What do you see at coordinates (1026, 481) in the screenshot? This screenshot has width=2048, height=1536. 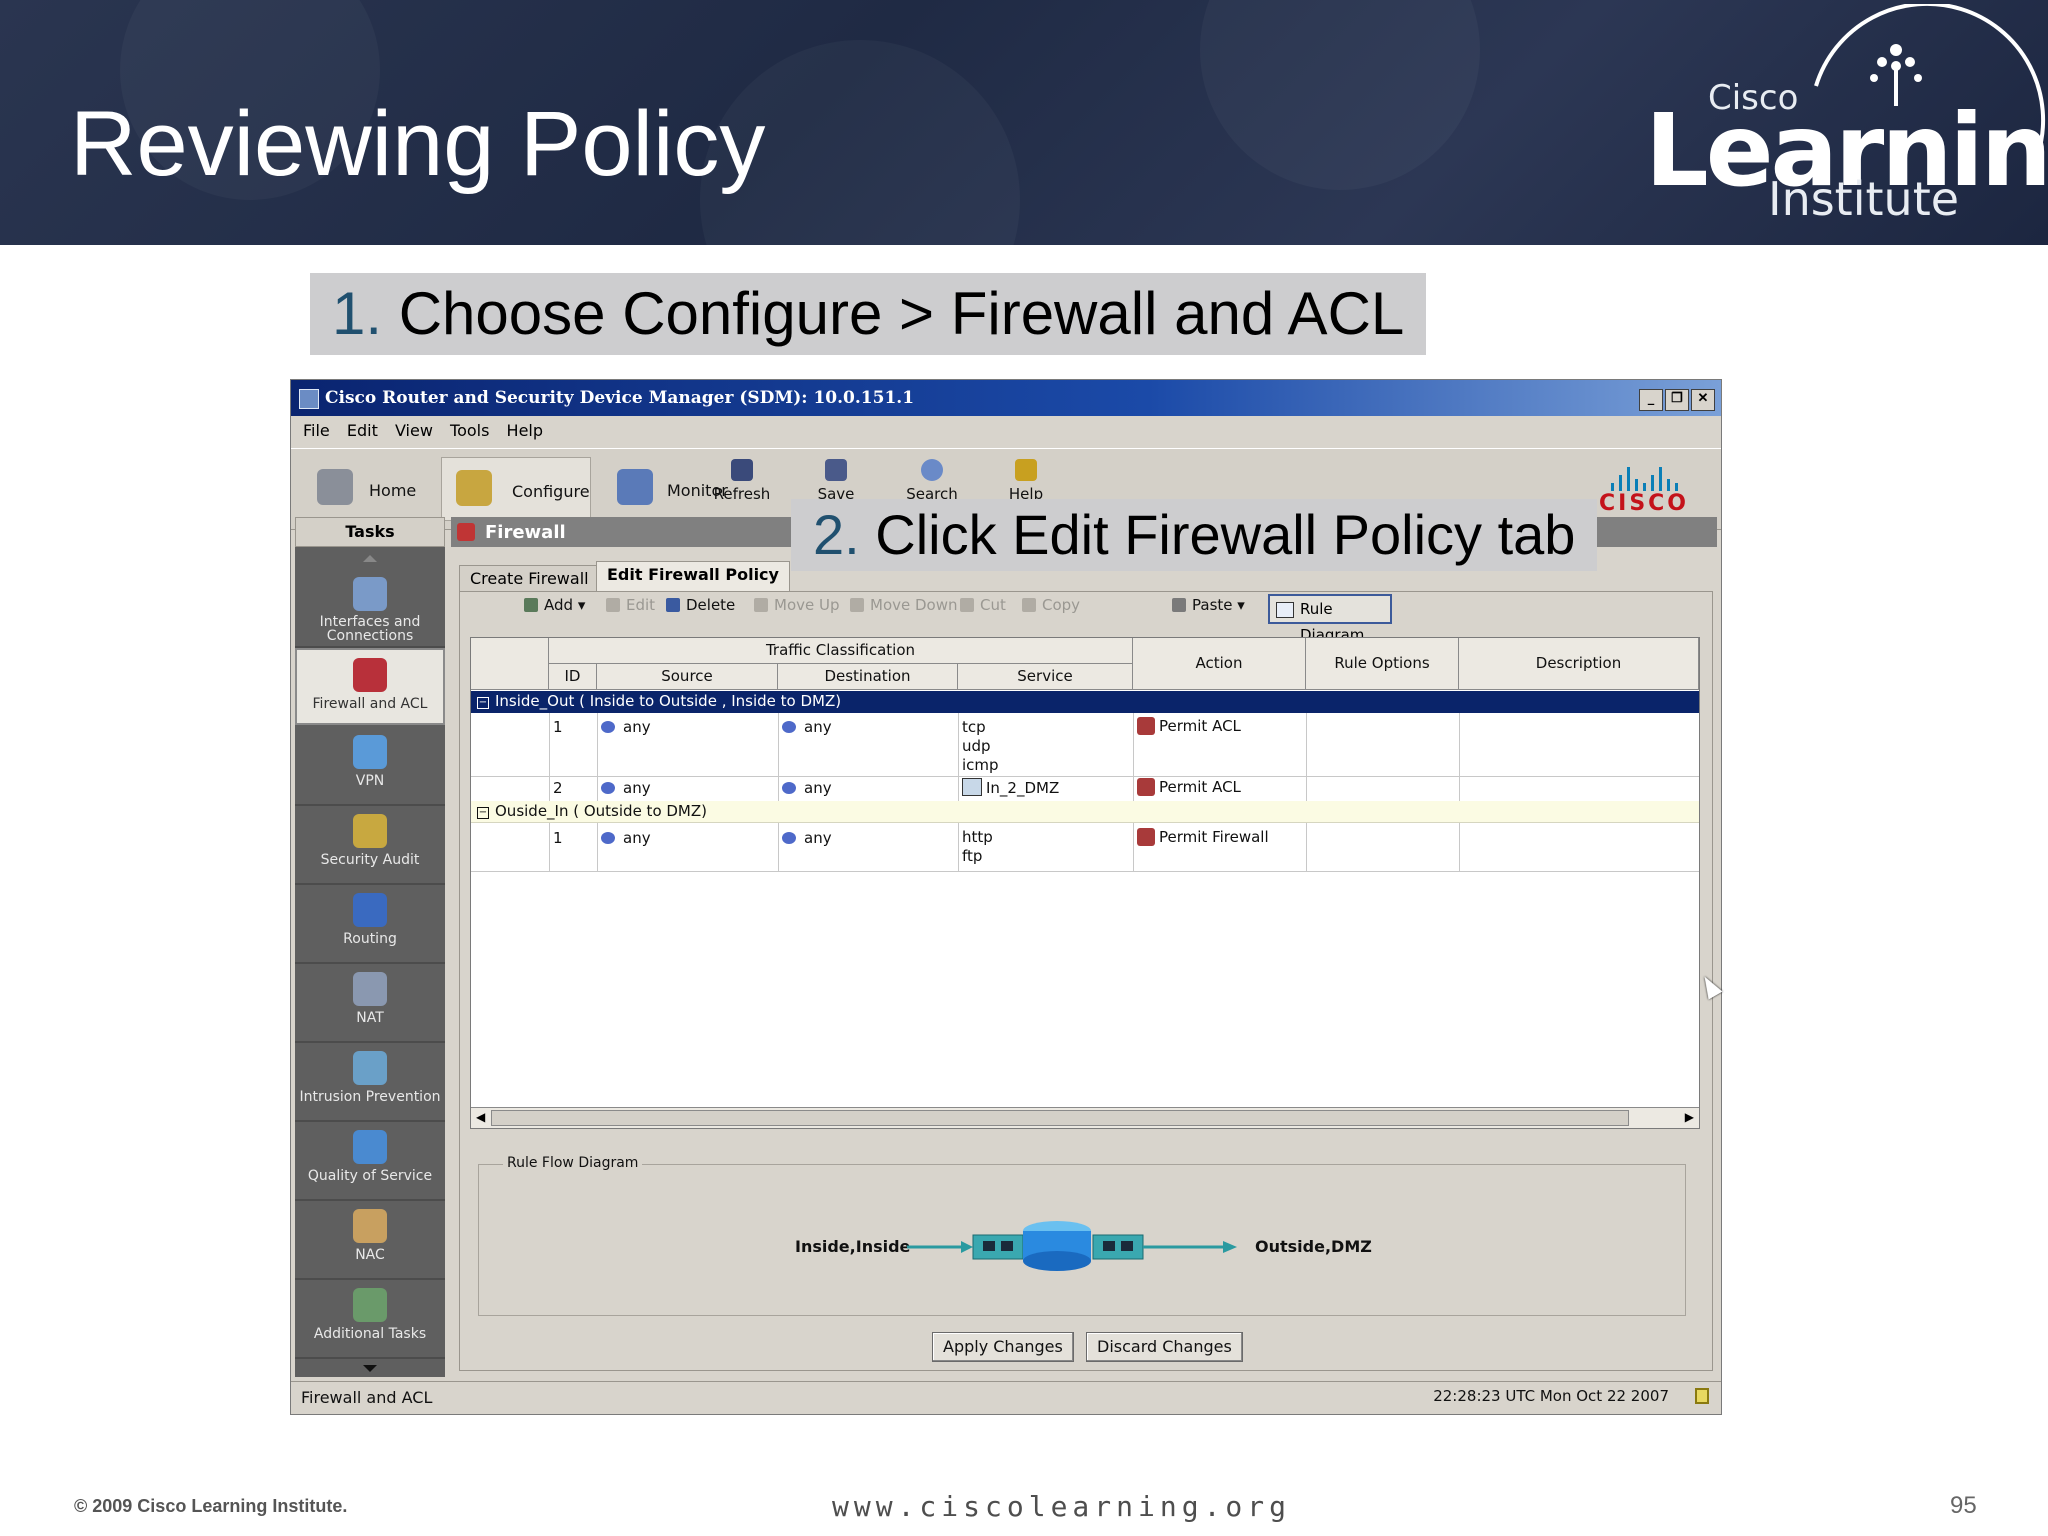 I see `help-button: Help` at bounding box center [1026, 481].